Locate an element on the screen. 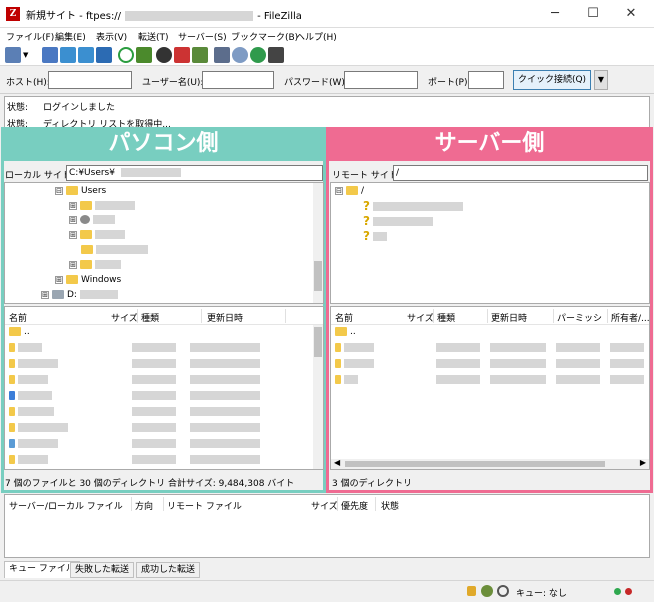 Image resolution: width=654 pixels, height=602 pixels. scroll-right-icon: ▶ is located at coordinates (643, 462).